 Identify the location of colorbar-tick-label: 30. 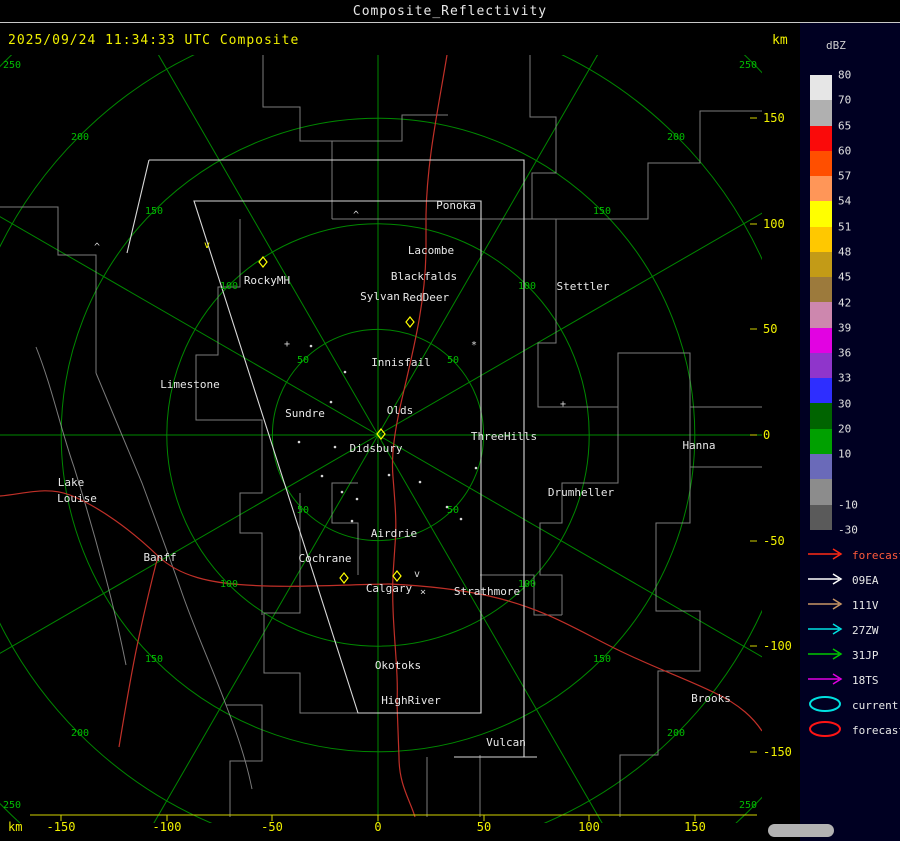
(845, 404).